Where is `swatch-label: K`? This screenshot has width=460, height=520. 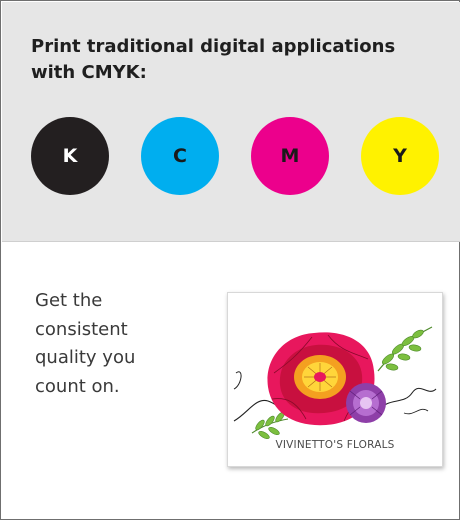 swatch-label: K is located at coordinates (70, 156).